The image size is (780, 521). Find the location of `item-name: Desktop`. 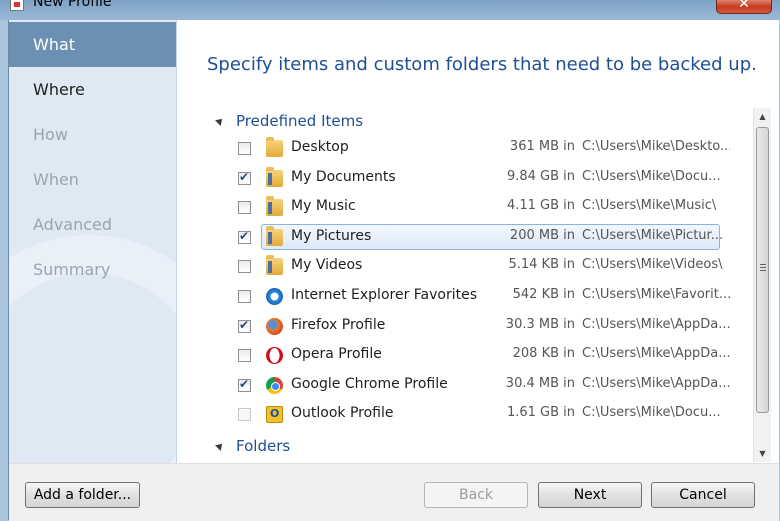

item-name: Desktop is located at coordinates (320, 147).